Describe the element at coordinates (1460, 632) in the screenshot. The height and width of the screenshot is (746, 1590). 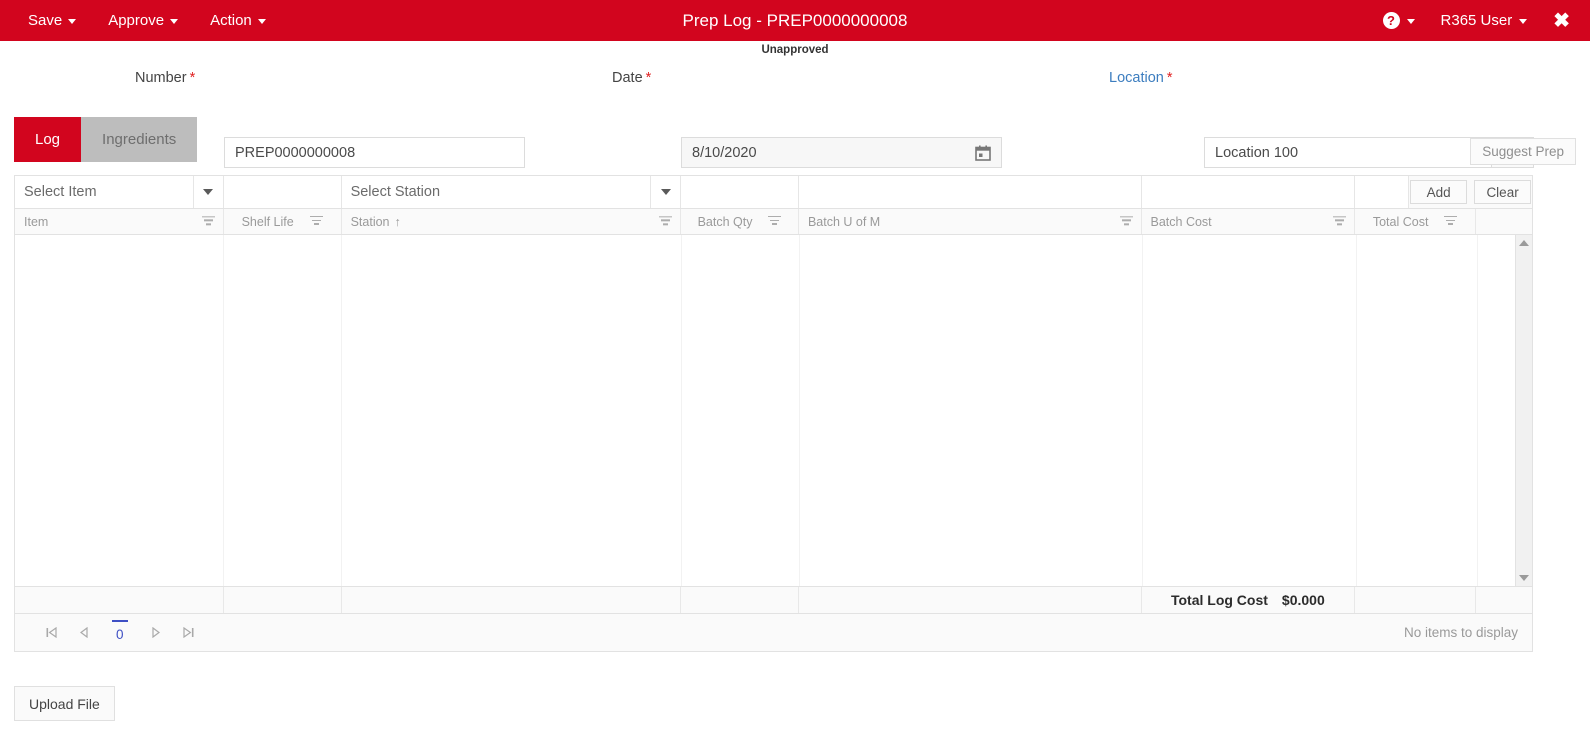
I see `grid-empty-message: No items to display` at that location.